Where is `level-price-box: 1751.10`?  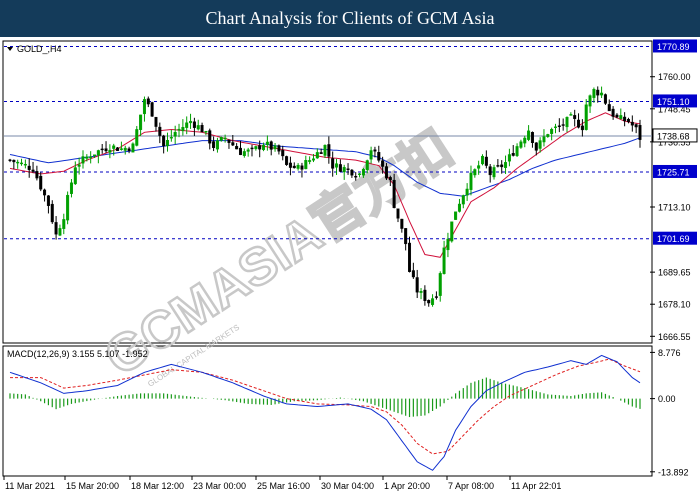
level-price-box: 1751.10 is located at coordinates (675, 101).